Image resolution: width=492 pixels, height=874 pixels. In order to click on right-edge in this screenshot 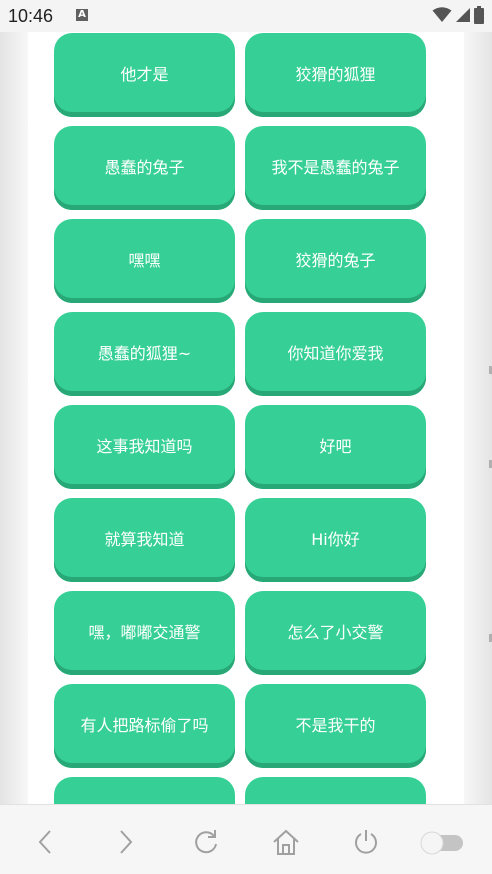, I will do `click(478, 418)`.